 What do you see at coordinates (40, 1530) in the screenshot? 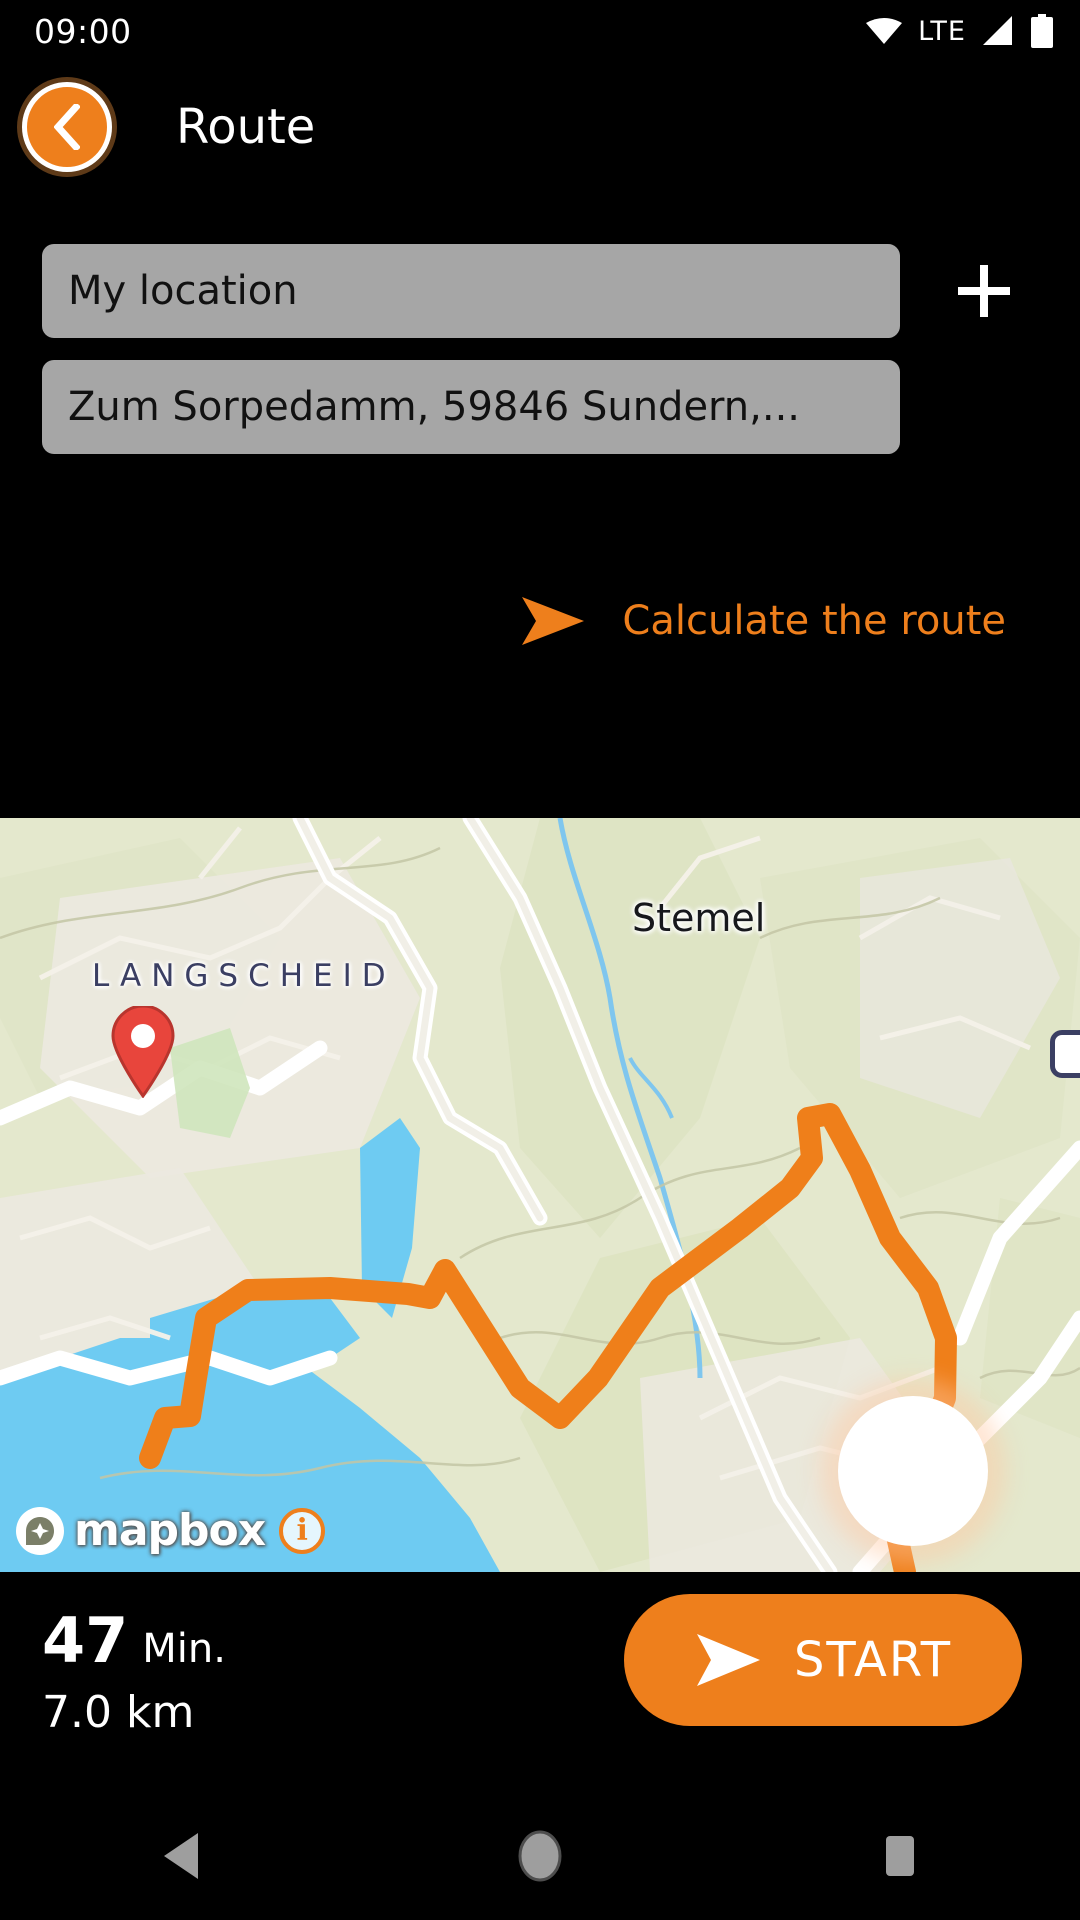
I see `mapbox-mark-icon` at bounding box center [40, 1530].